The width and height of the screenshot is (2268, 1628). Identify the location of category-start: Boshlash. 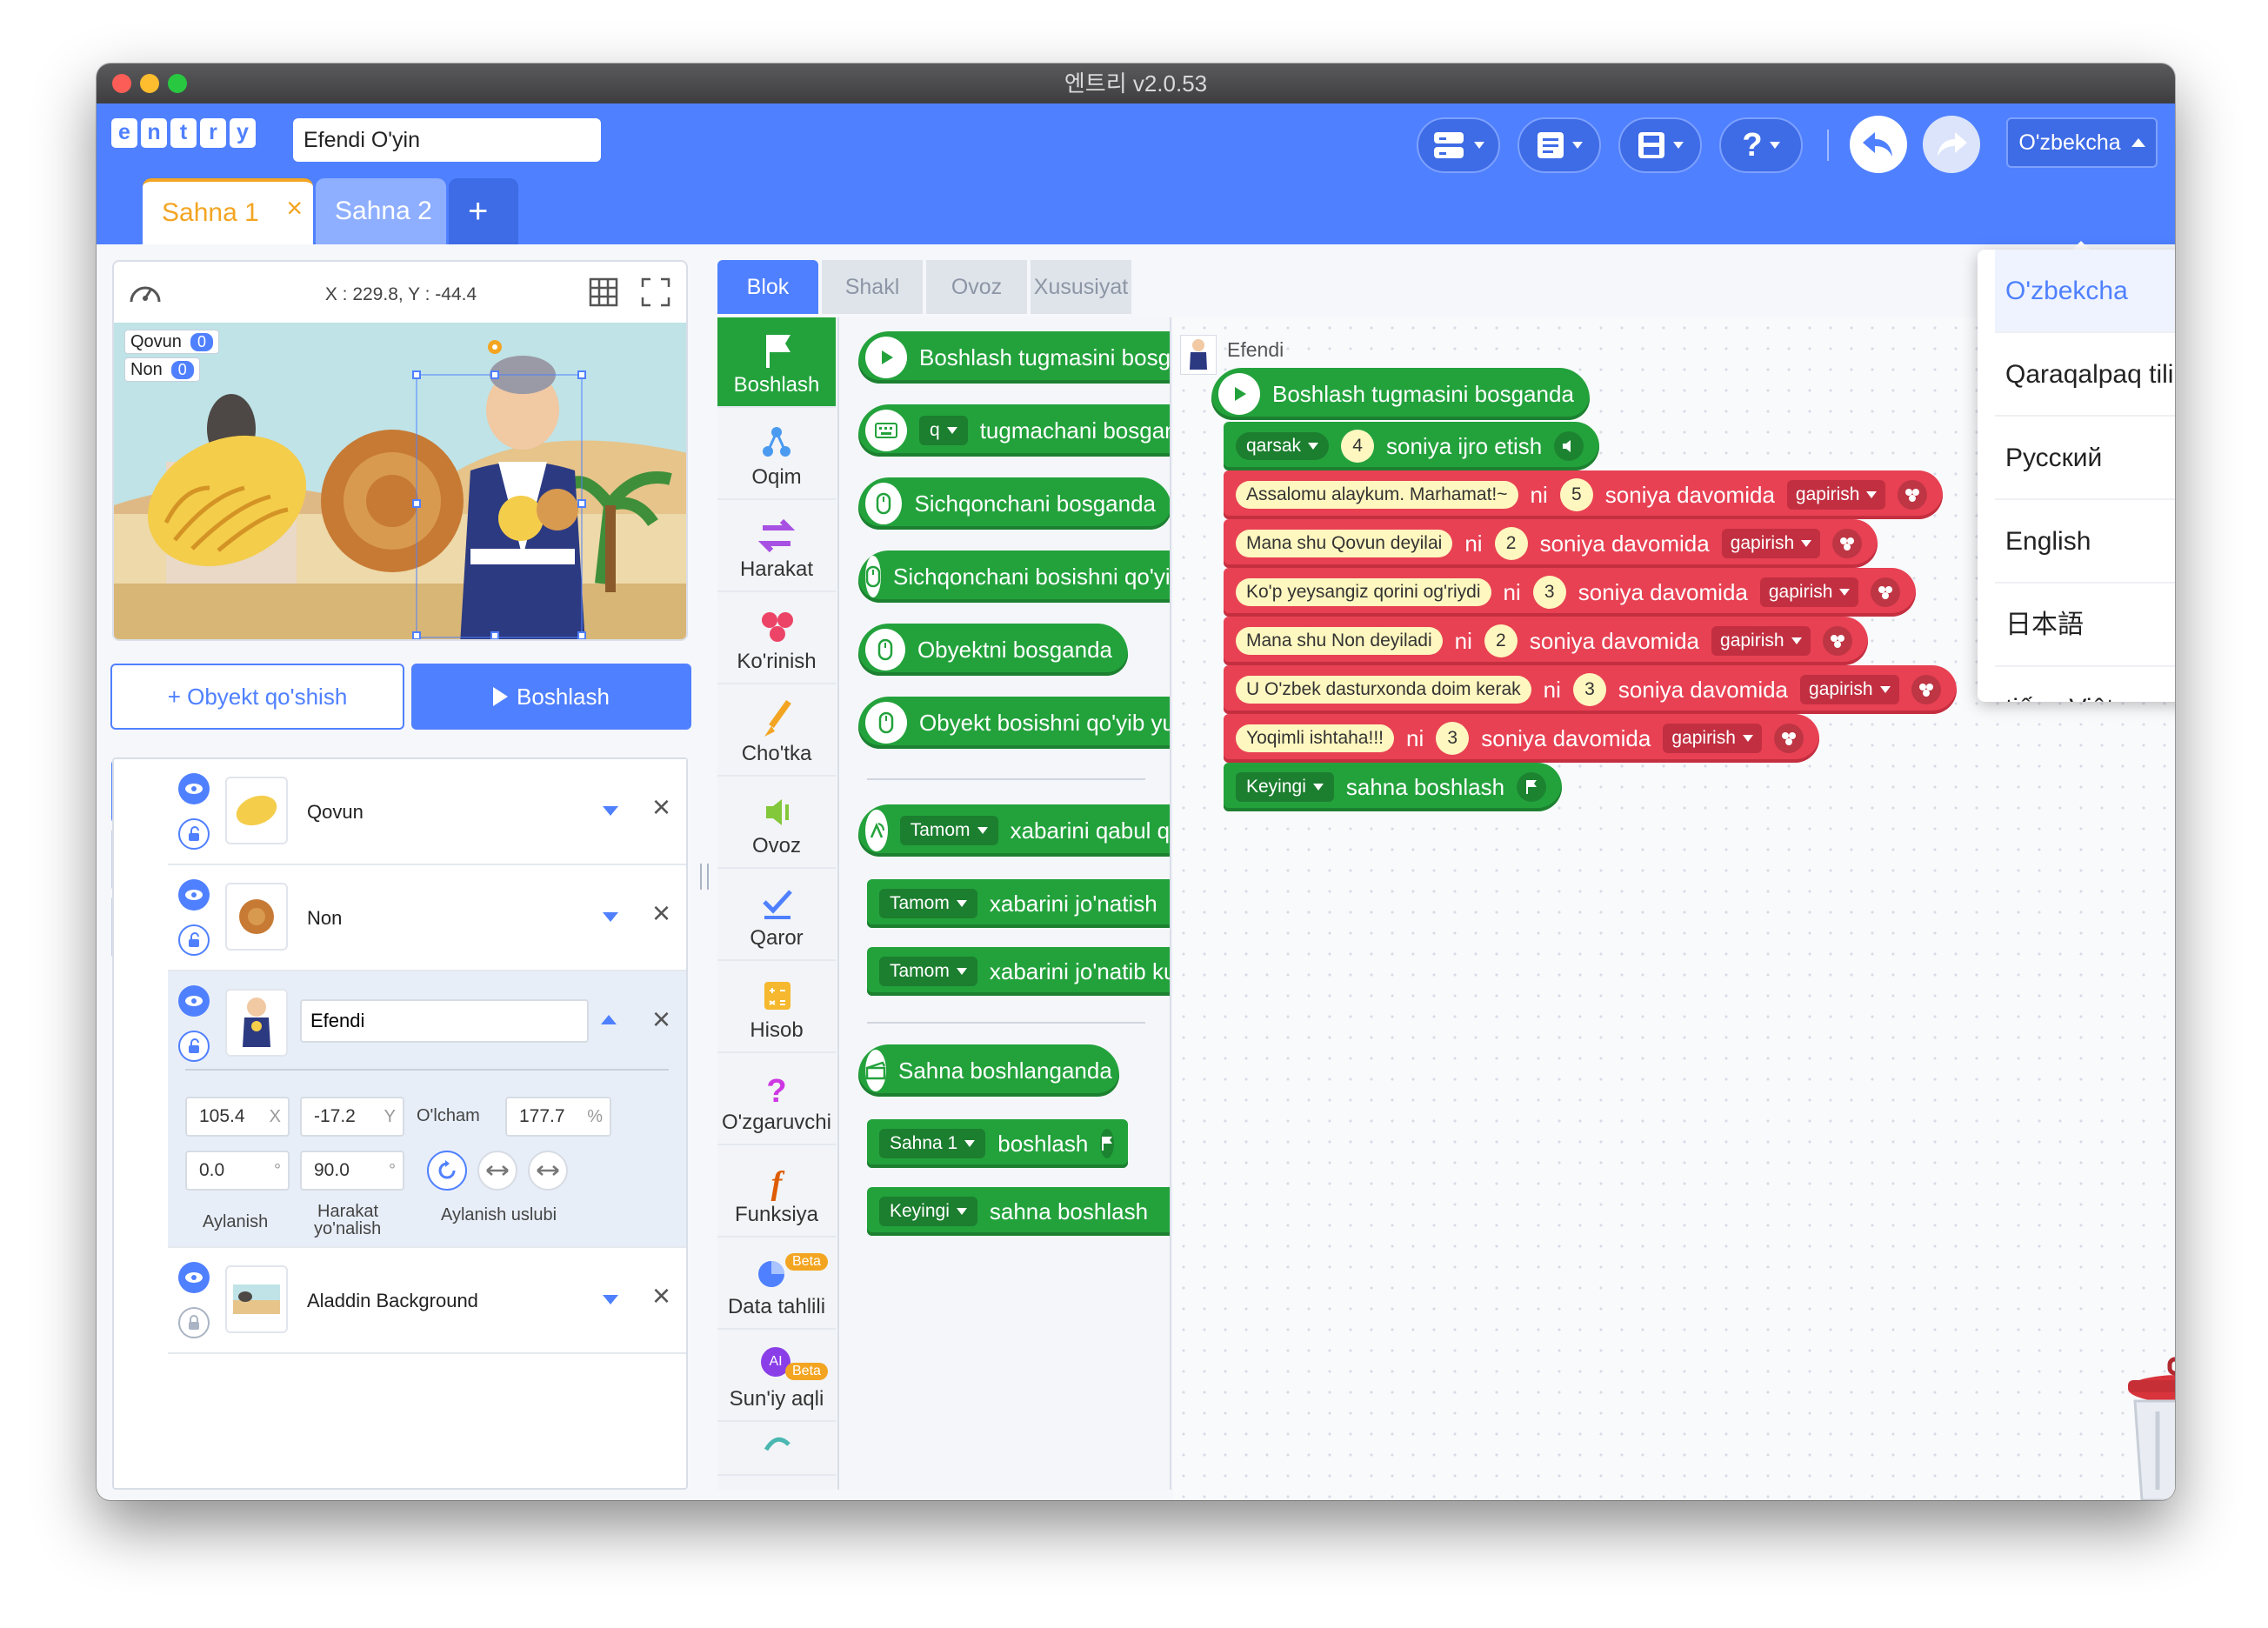
(776, 362).